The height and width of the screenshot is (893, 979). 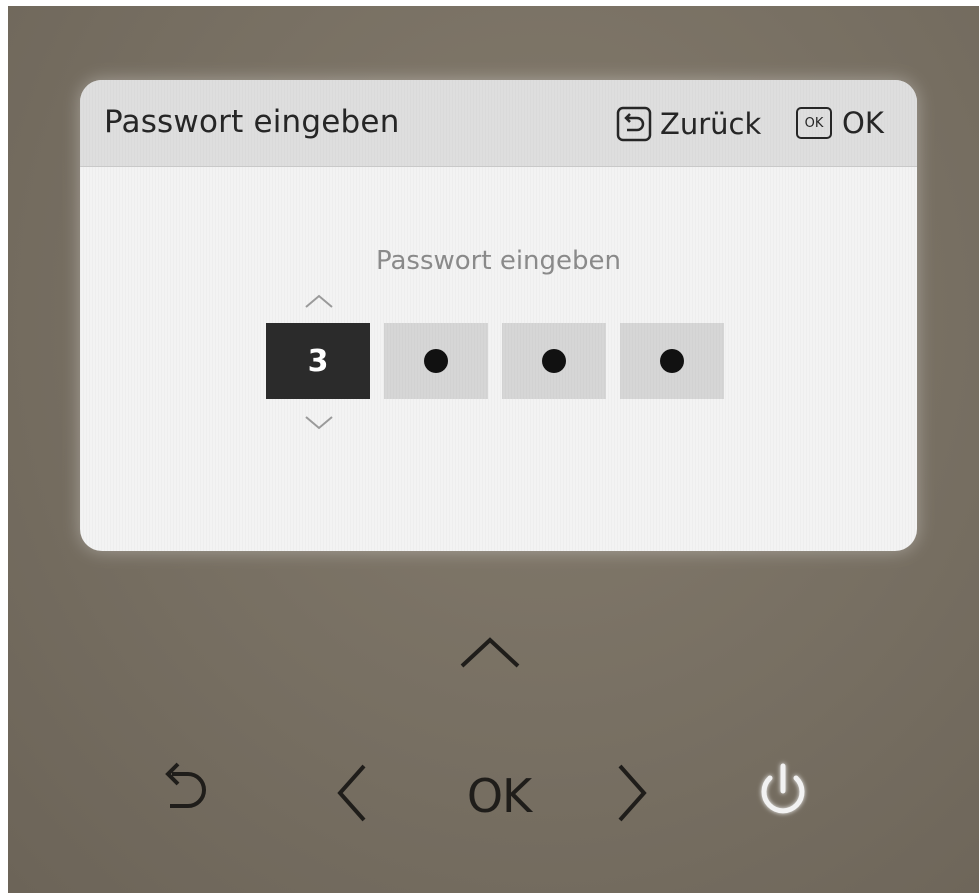 What do you see at coordinates (783, 791) in the screenshot?
I see `power-icon` at bounding box center [783, 791].